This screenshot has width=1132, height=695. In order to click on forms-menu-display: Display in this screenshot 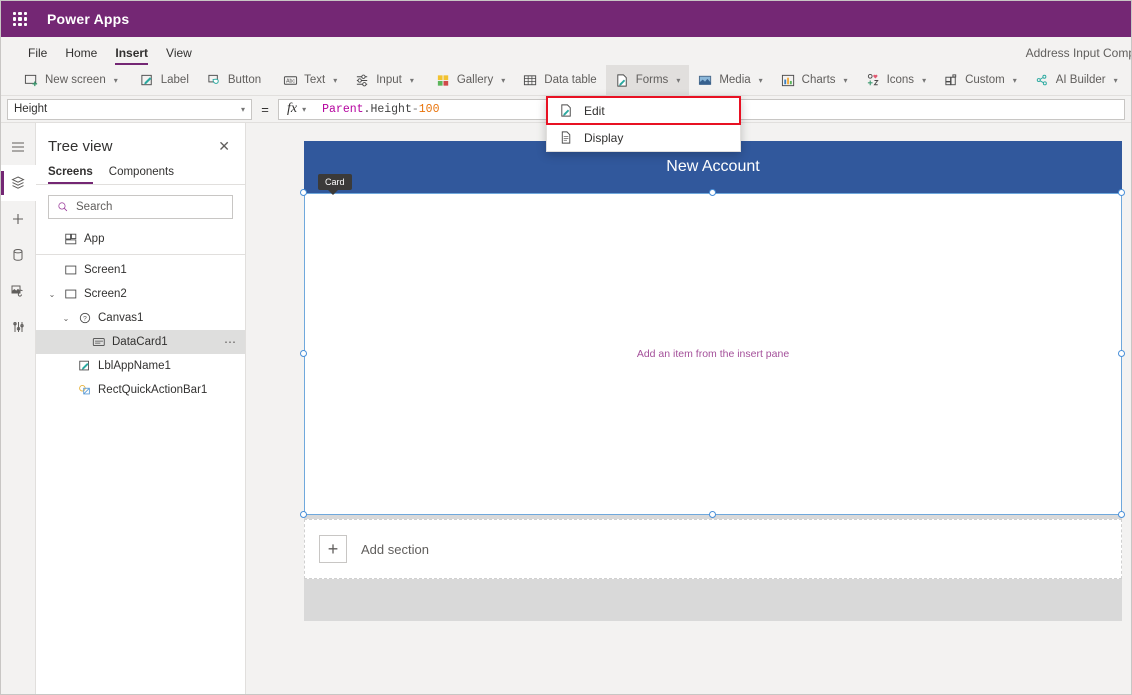, I will do `click(643, 137)`.